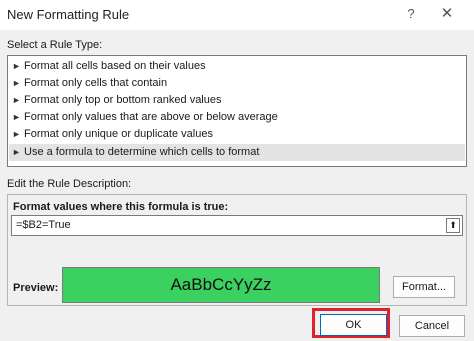 The image size is (474, 341). I want to click on preview-box: AaBbCcYyZz, so click(221, 285).